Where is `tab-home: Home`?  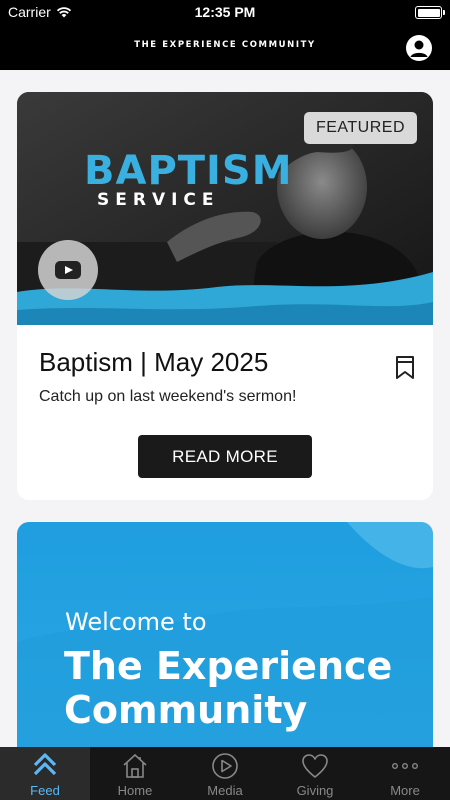
tab-home: Home is located at coordinates (135, 773).